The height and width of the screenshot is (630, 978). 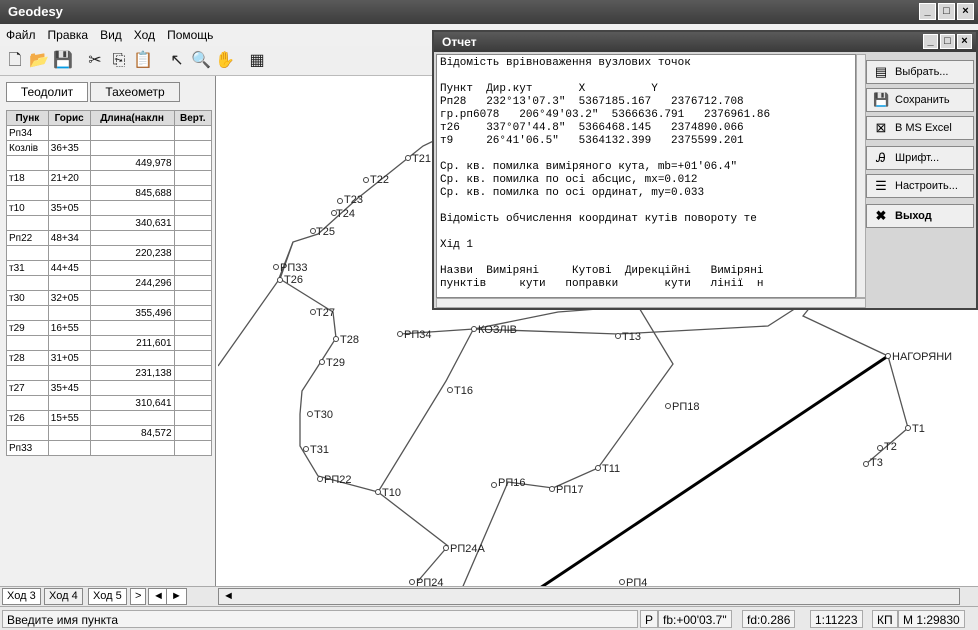 What do you see at coordinates (107, 596) in the screenshot?
I see `tab-traverse-5: Ход 5` at bounding box center [107, 596].